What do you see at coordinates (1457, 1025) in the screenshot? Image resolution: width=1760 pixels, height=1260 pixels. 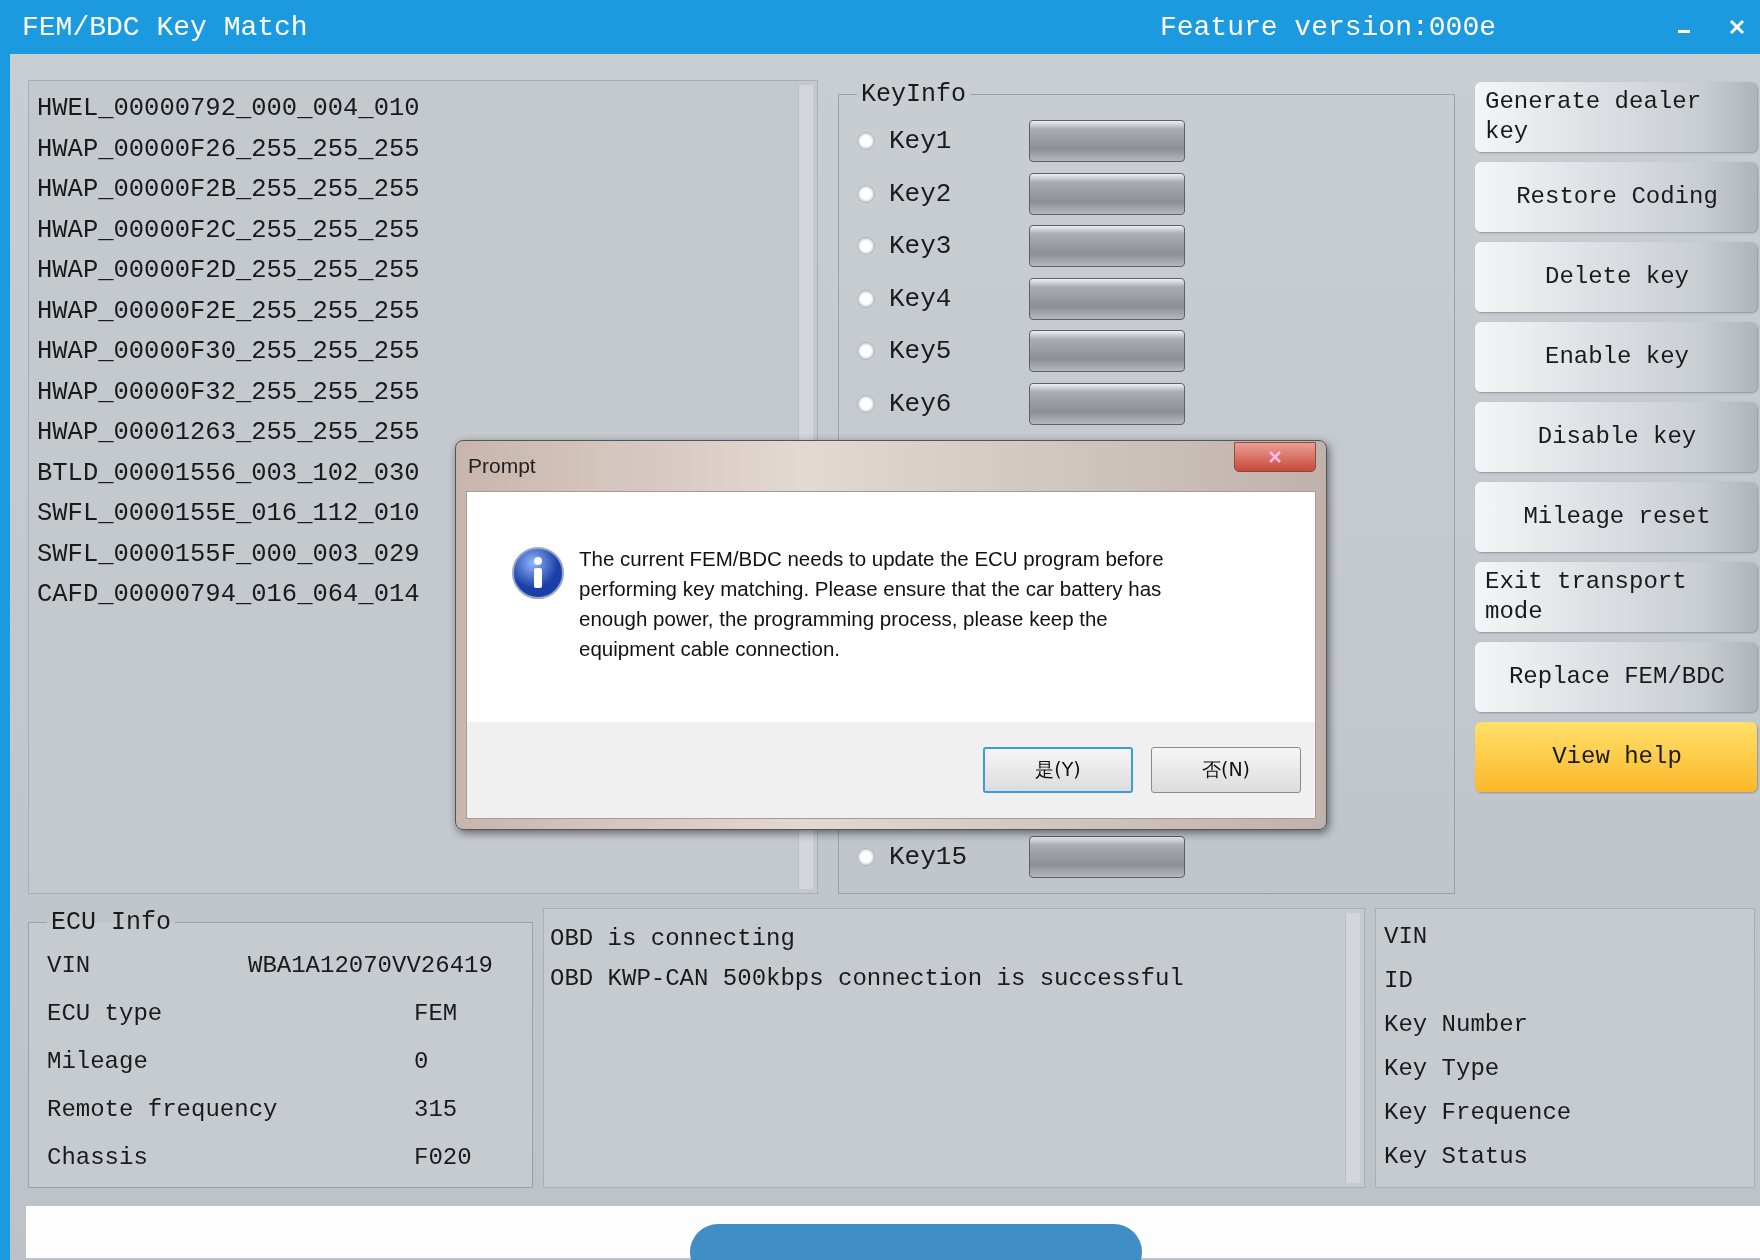 I see `detail-label: Key Number` at bounding box center [1457, 1025].